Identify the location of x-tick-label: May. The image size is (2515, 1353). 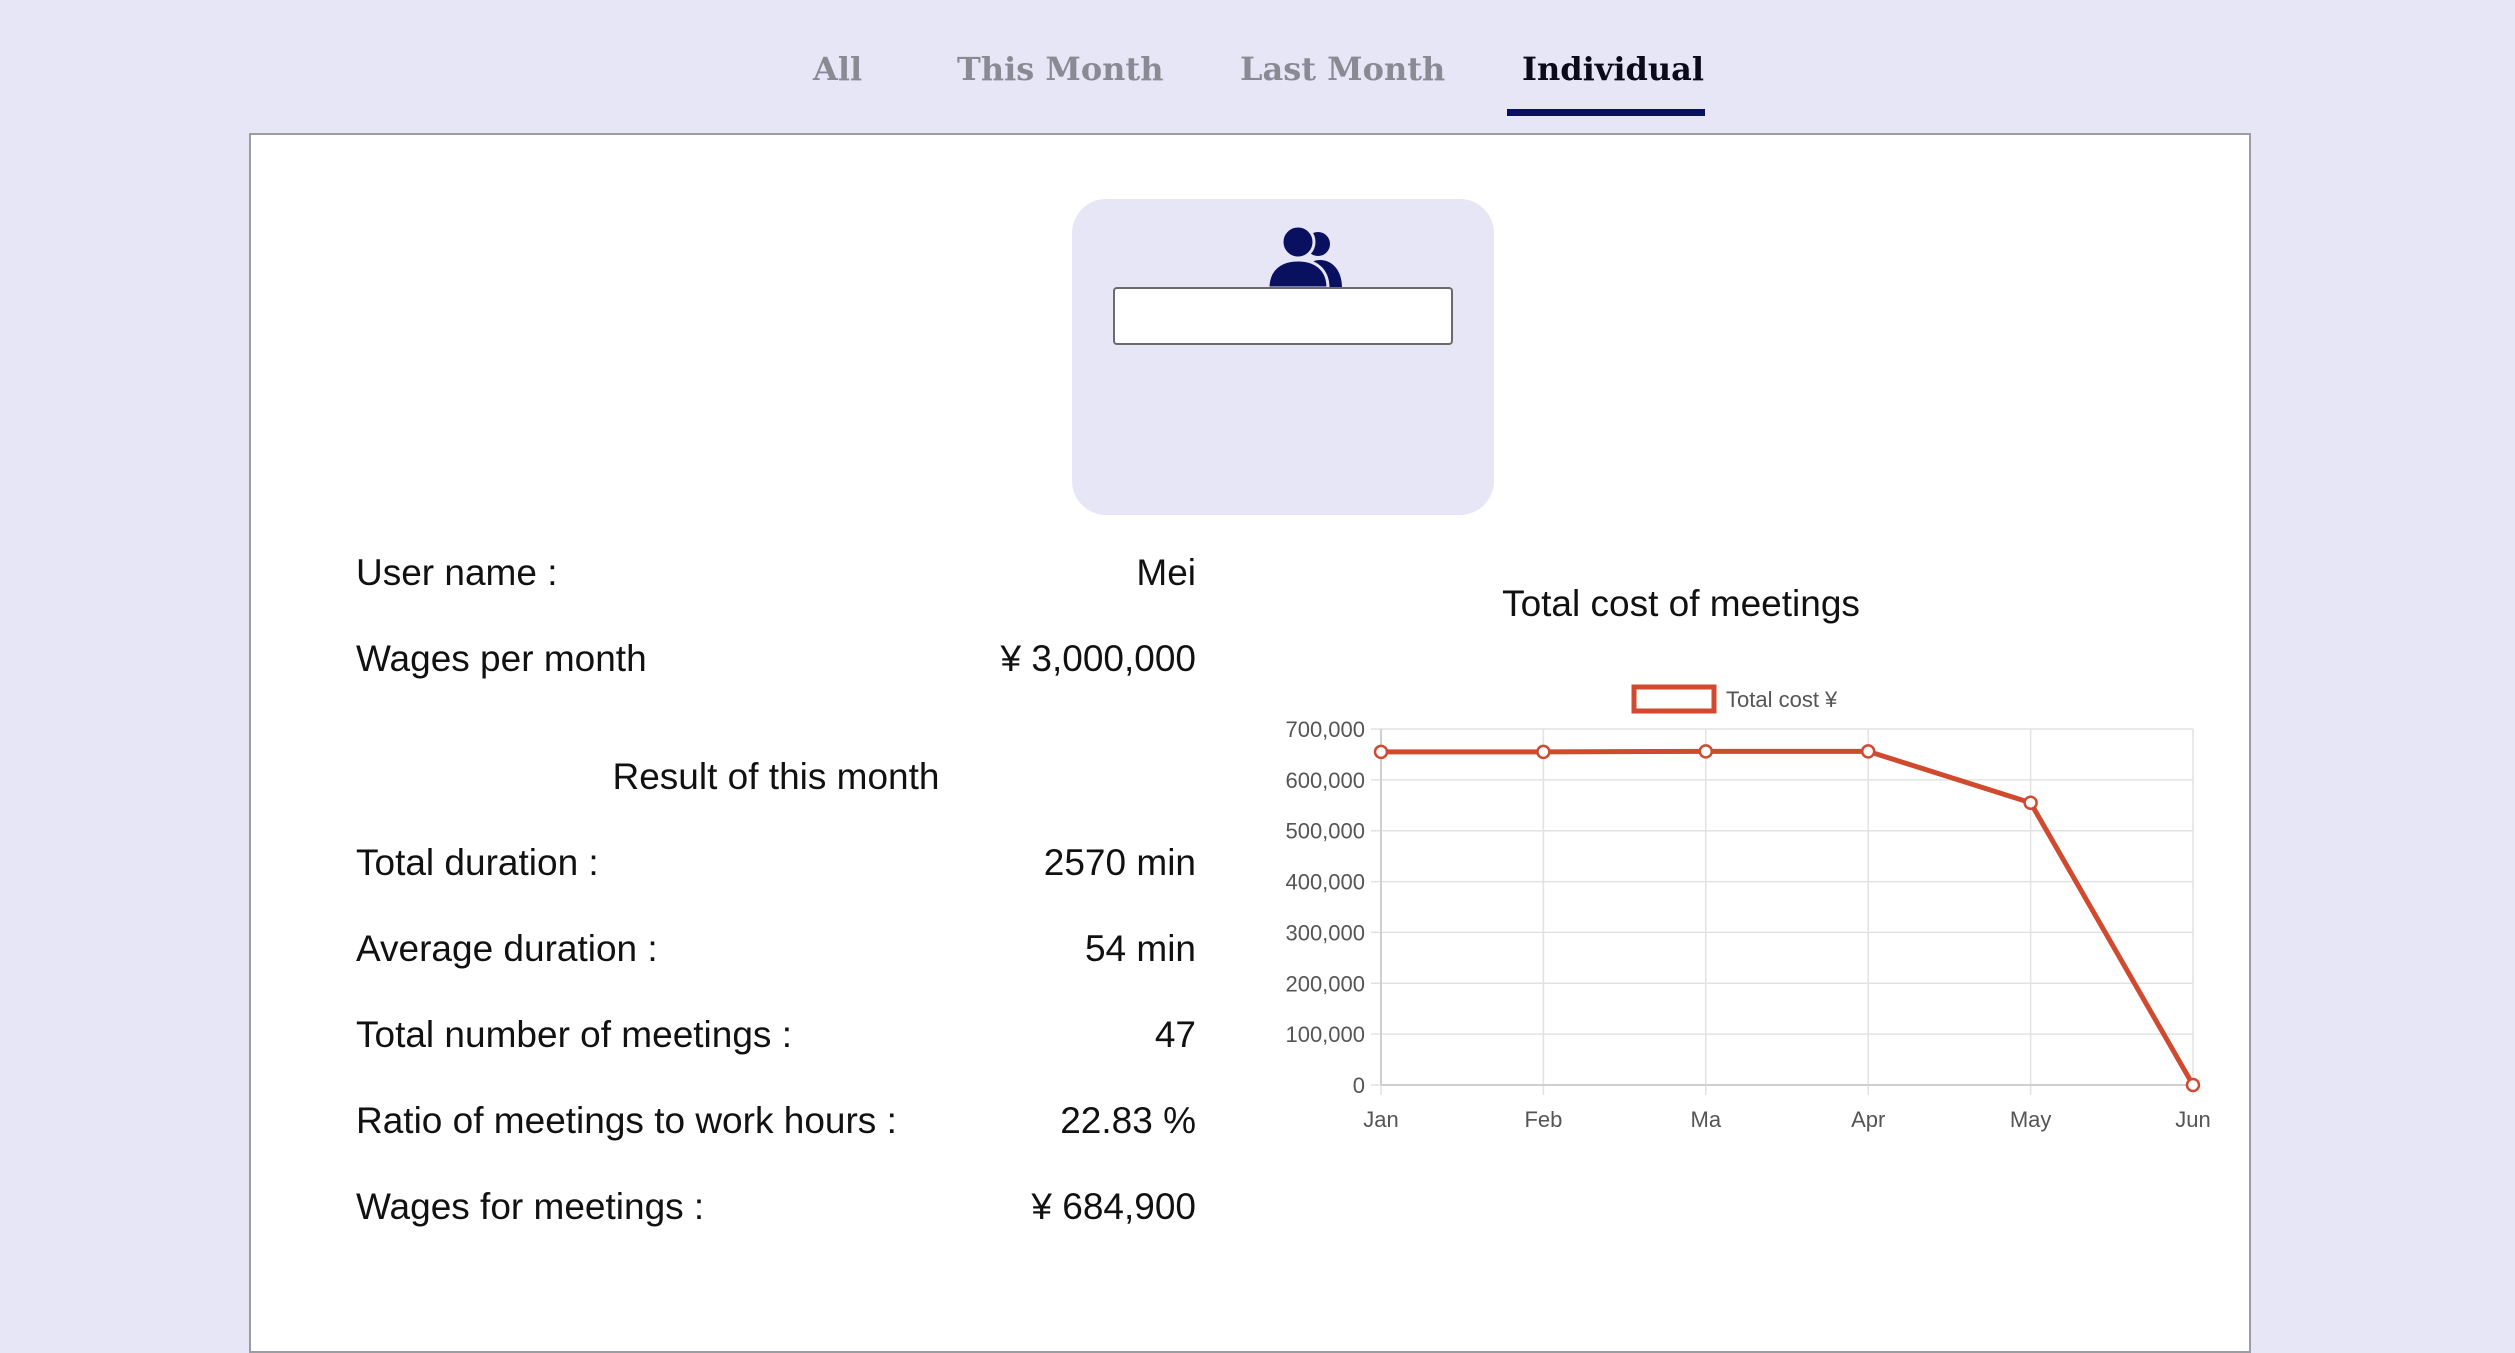
(2031, 1119).